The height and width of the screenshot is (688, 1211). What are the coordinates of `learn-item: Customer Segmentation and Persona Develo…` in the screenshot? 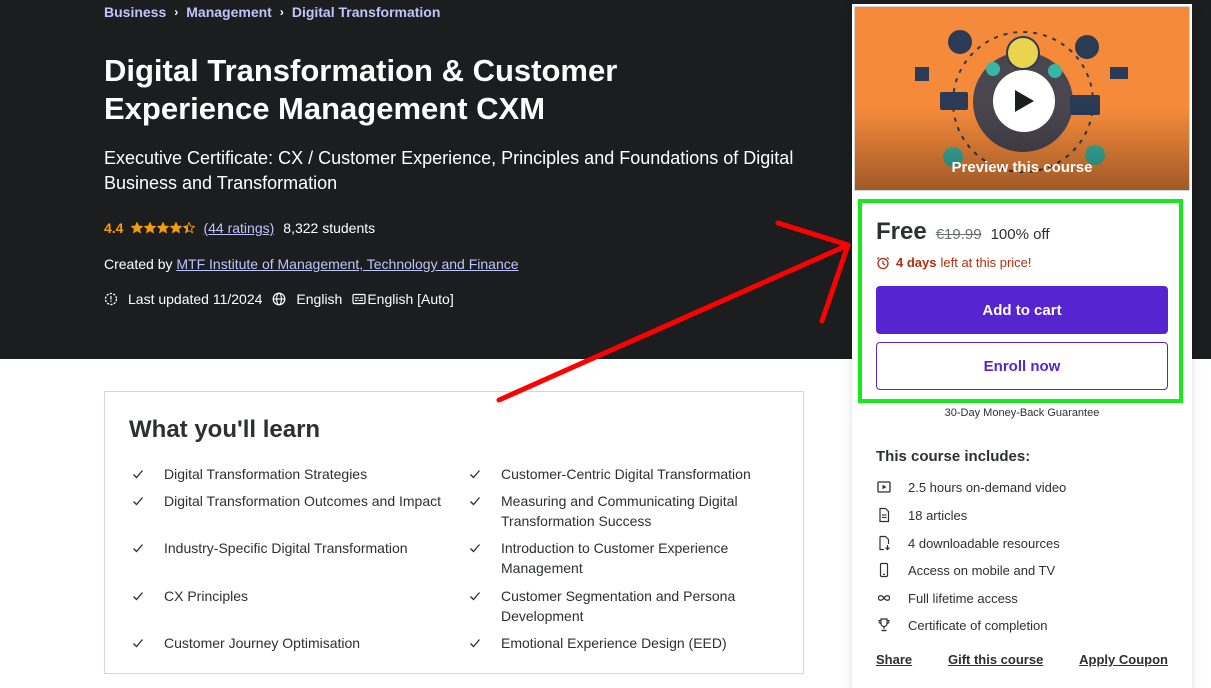 It's located at (614, 606).